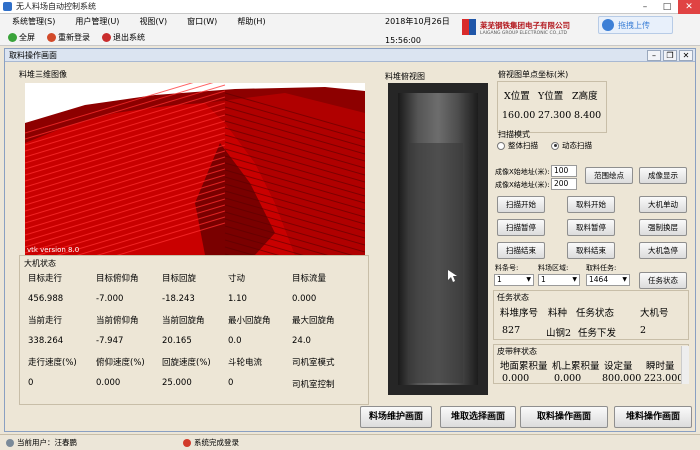  Describe the element at coordinates (686, 55) in the screenshot. I see `child-close-icon: ✕` at that location.